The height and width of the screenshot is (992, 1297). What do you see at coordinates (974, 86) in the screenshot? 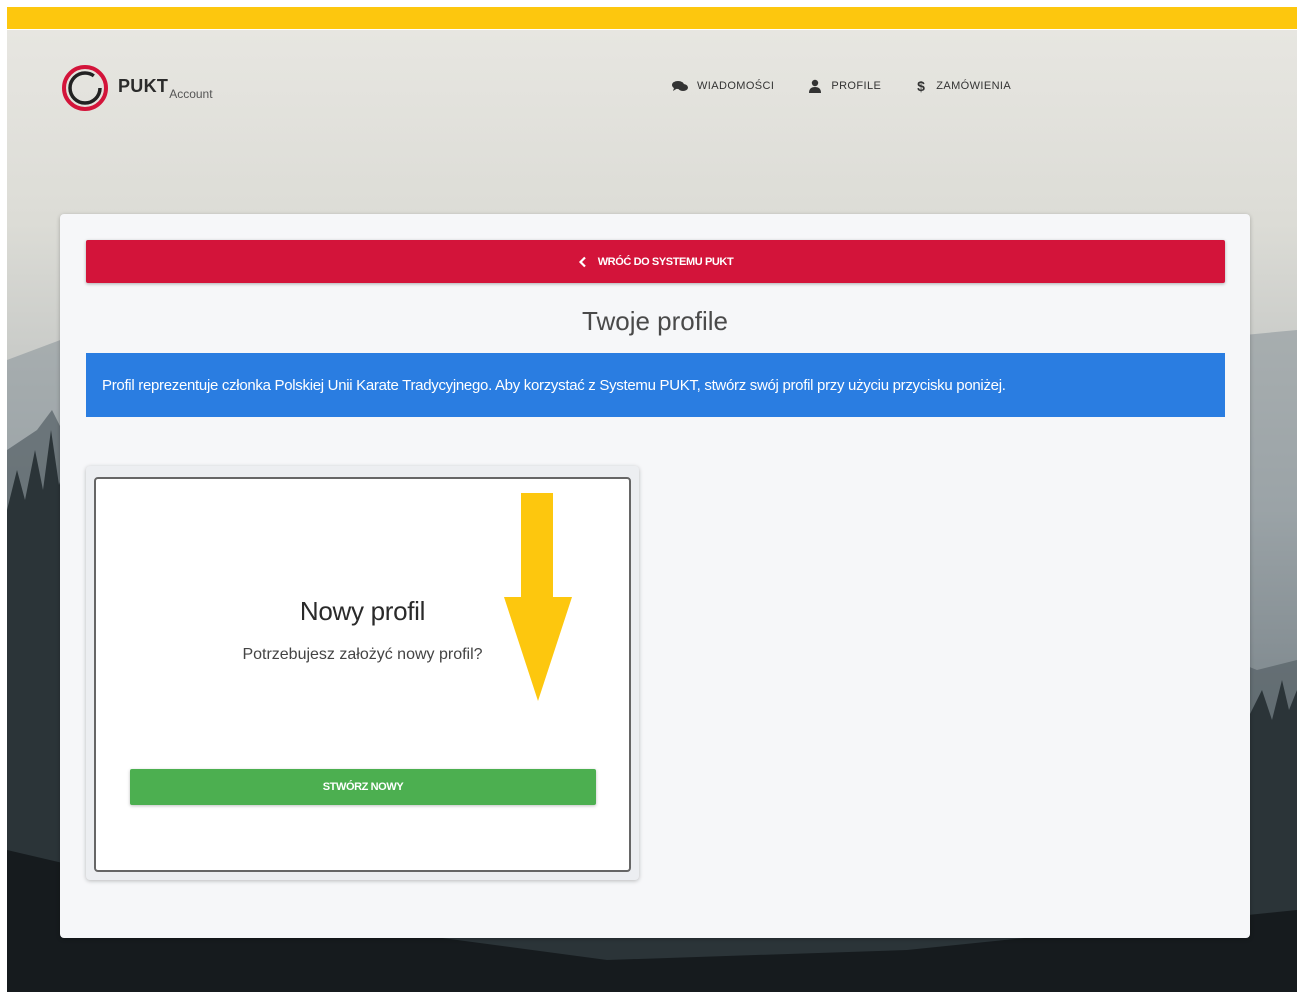
I see `nav-label-orders: ZAMÓWIENIA` at bounding box center [974, 86].